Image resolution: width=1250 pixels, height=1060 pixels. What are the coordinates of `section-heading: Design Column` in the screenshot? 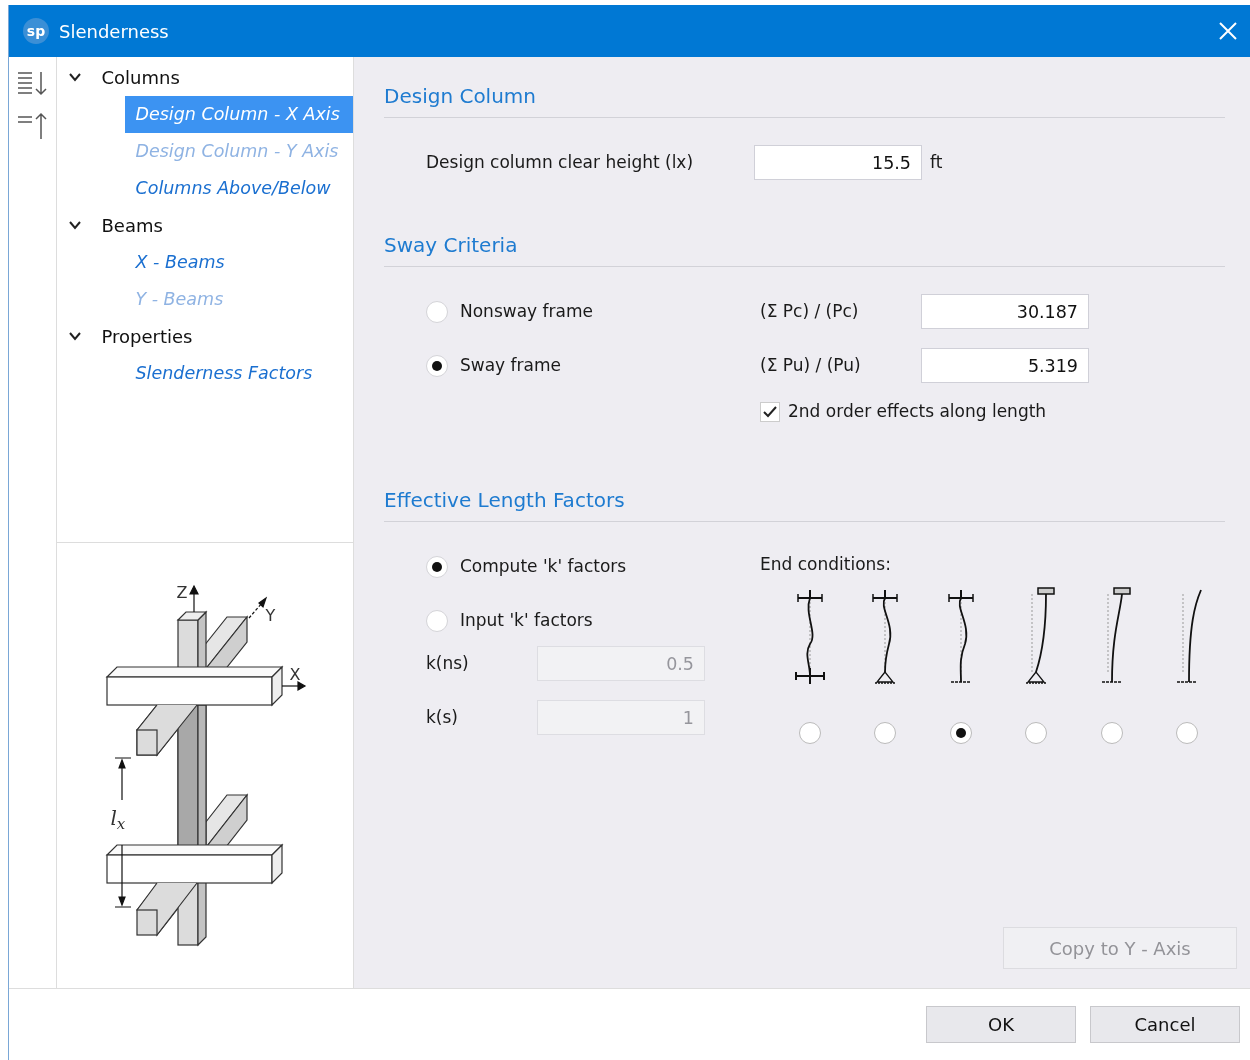 It's located at (804, 99).